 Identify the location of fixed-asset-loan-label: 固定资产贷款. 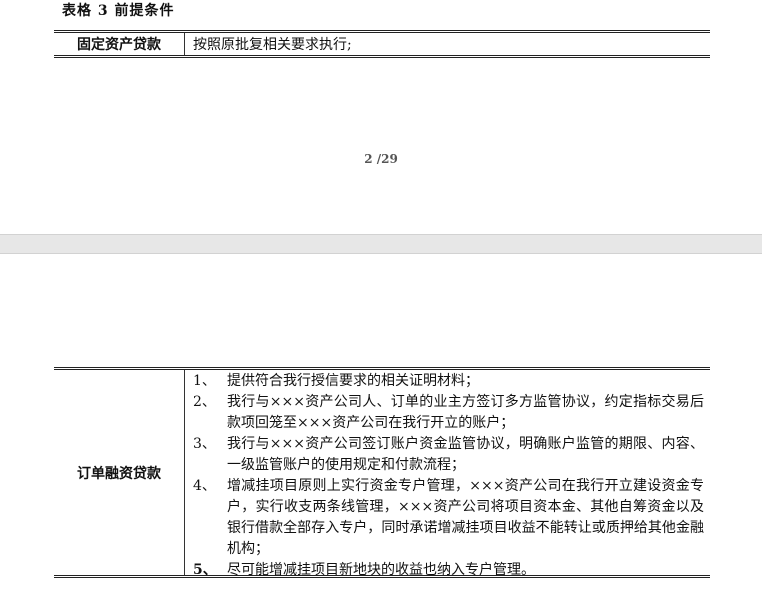
(119, 44).